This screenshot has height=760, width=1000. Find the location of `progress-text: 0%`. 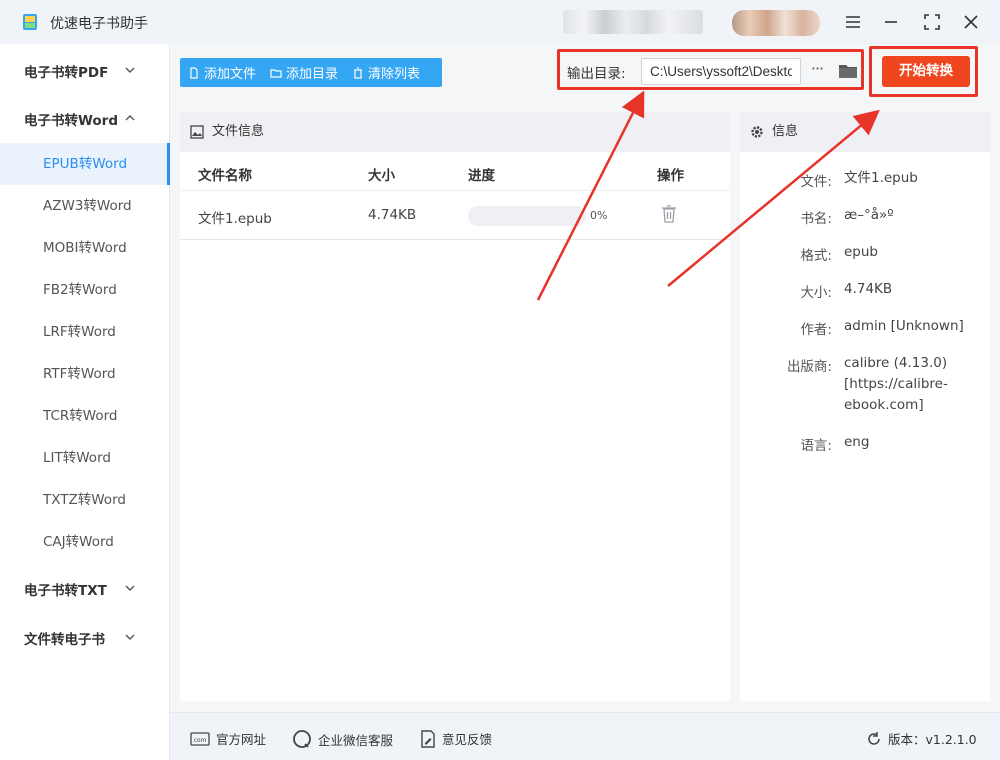

progress-text: 0% is located at coordinates (599, 215).